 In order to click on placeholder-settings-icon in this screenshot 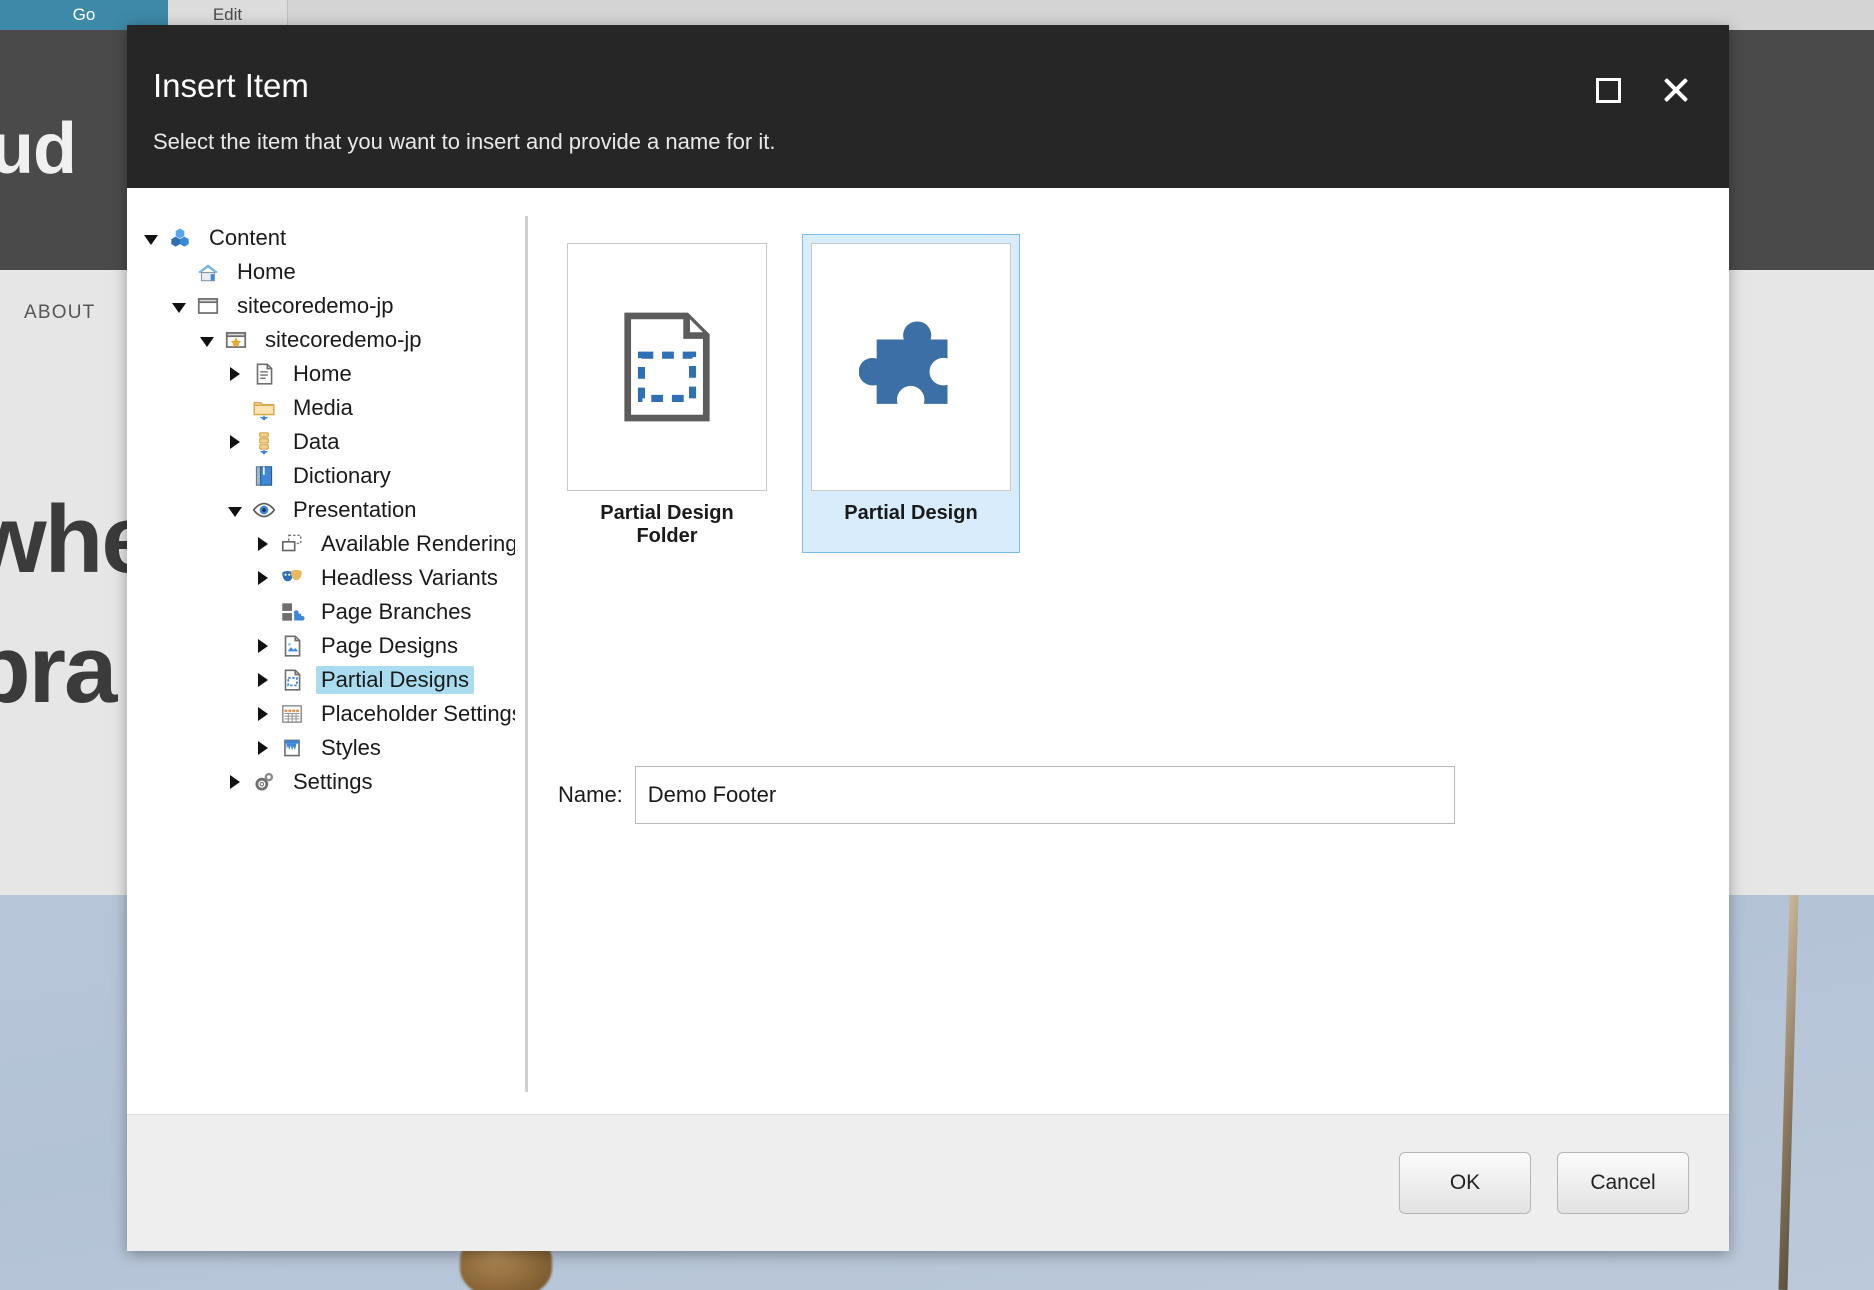, I will do `click(292, 714)`.